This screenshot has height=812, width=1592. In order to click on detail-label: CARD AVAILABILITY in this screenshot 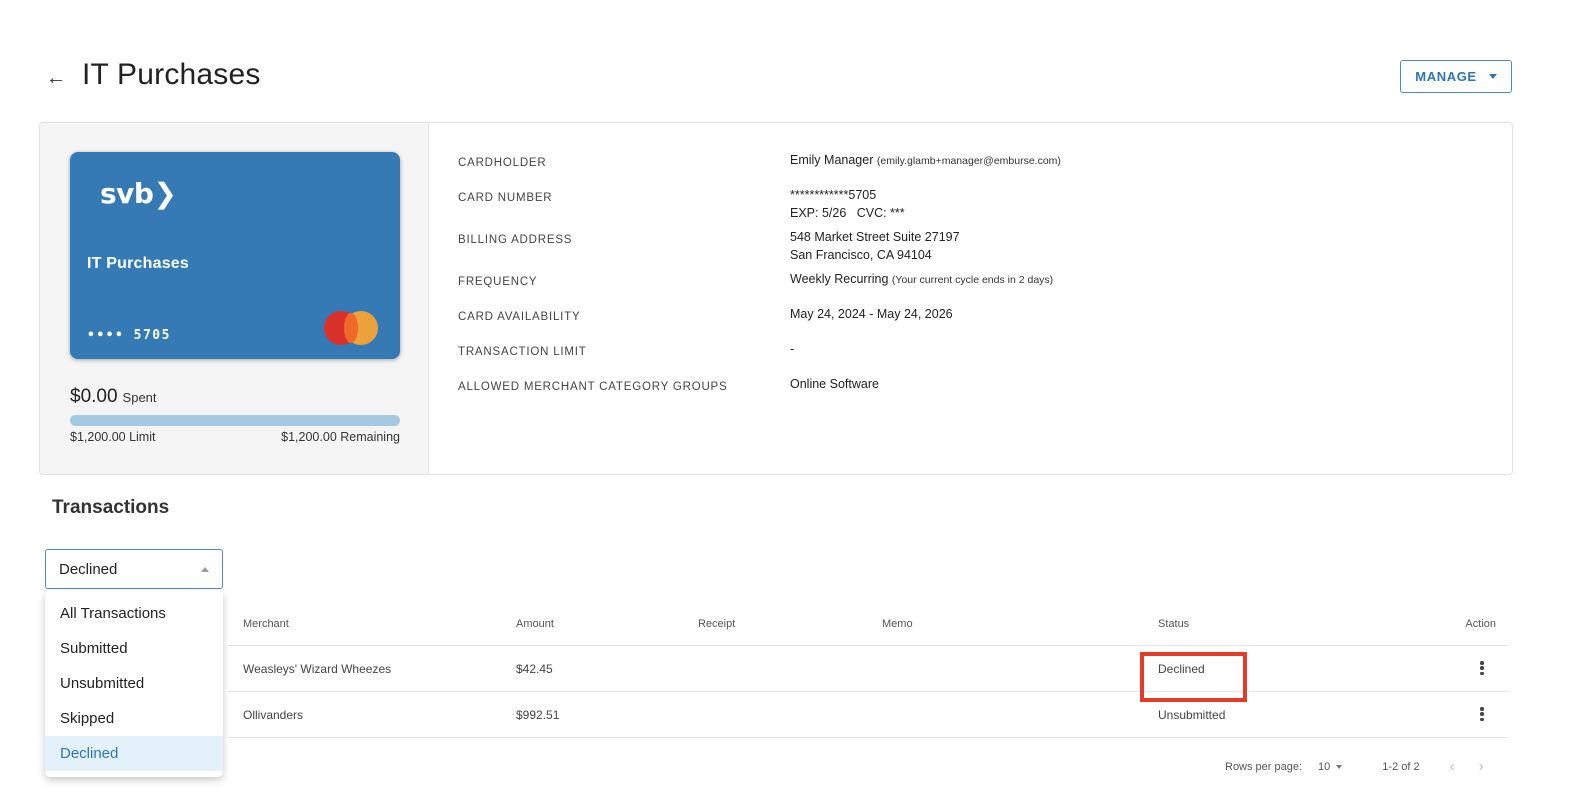, I will do `click(519, 317)`.